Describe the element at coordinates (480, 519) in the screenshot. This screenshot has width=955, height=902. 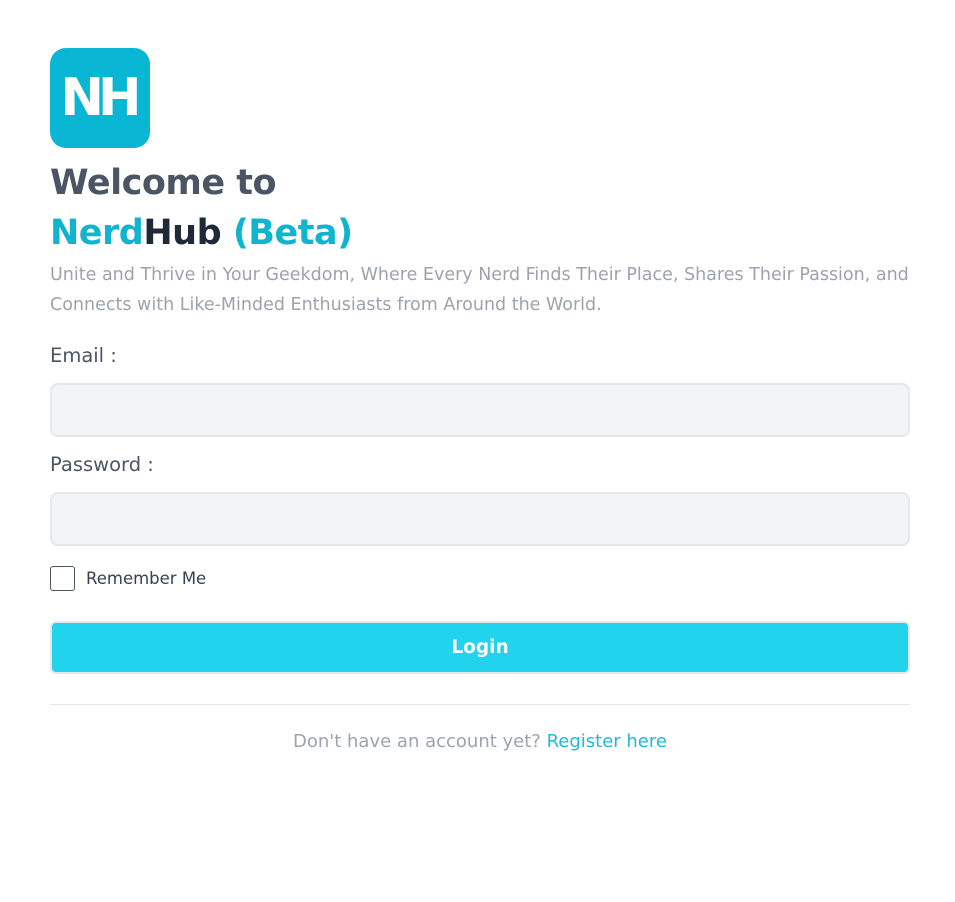
I see `password-field` at that location.